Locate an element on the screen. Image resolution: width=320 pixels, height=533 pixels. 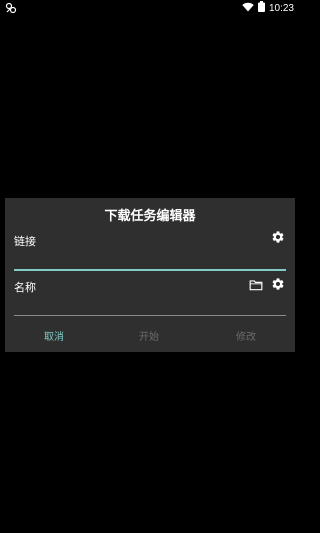
app-notification-icon is located at coordinates (11, 8).